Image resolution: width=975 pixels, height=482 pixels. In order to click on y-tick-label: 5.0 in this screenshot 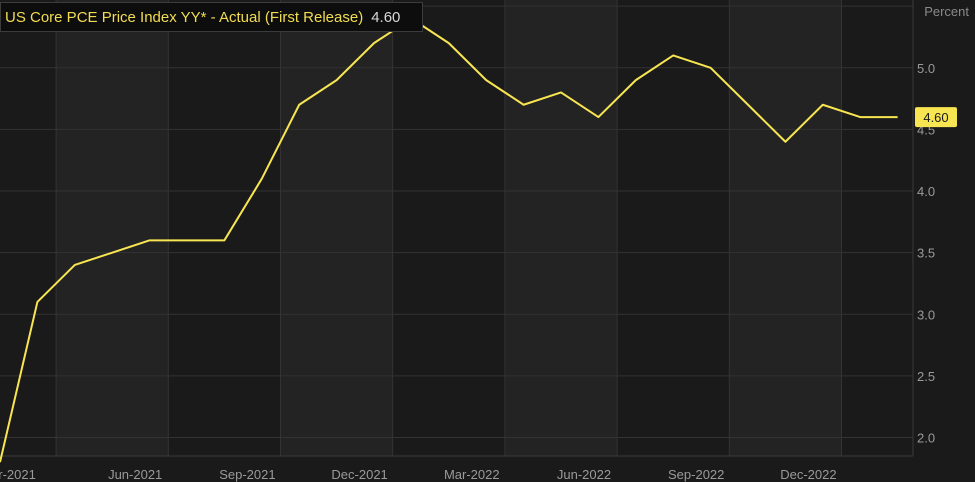, I will do `click(926, 68)`.